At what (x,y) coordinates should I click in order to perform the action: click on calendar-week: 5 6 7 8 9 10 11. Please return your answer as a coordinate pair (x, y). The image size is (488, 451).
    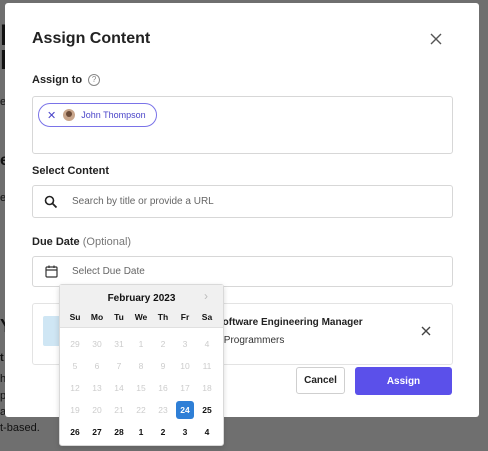
    Looking at the image, I should click on (141, 366).